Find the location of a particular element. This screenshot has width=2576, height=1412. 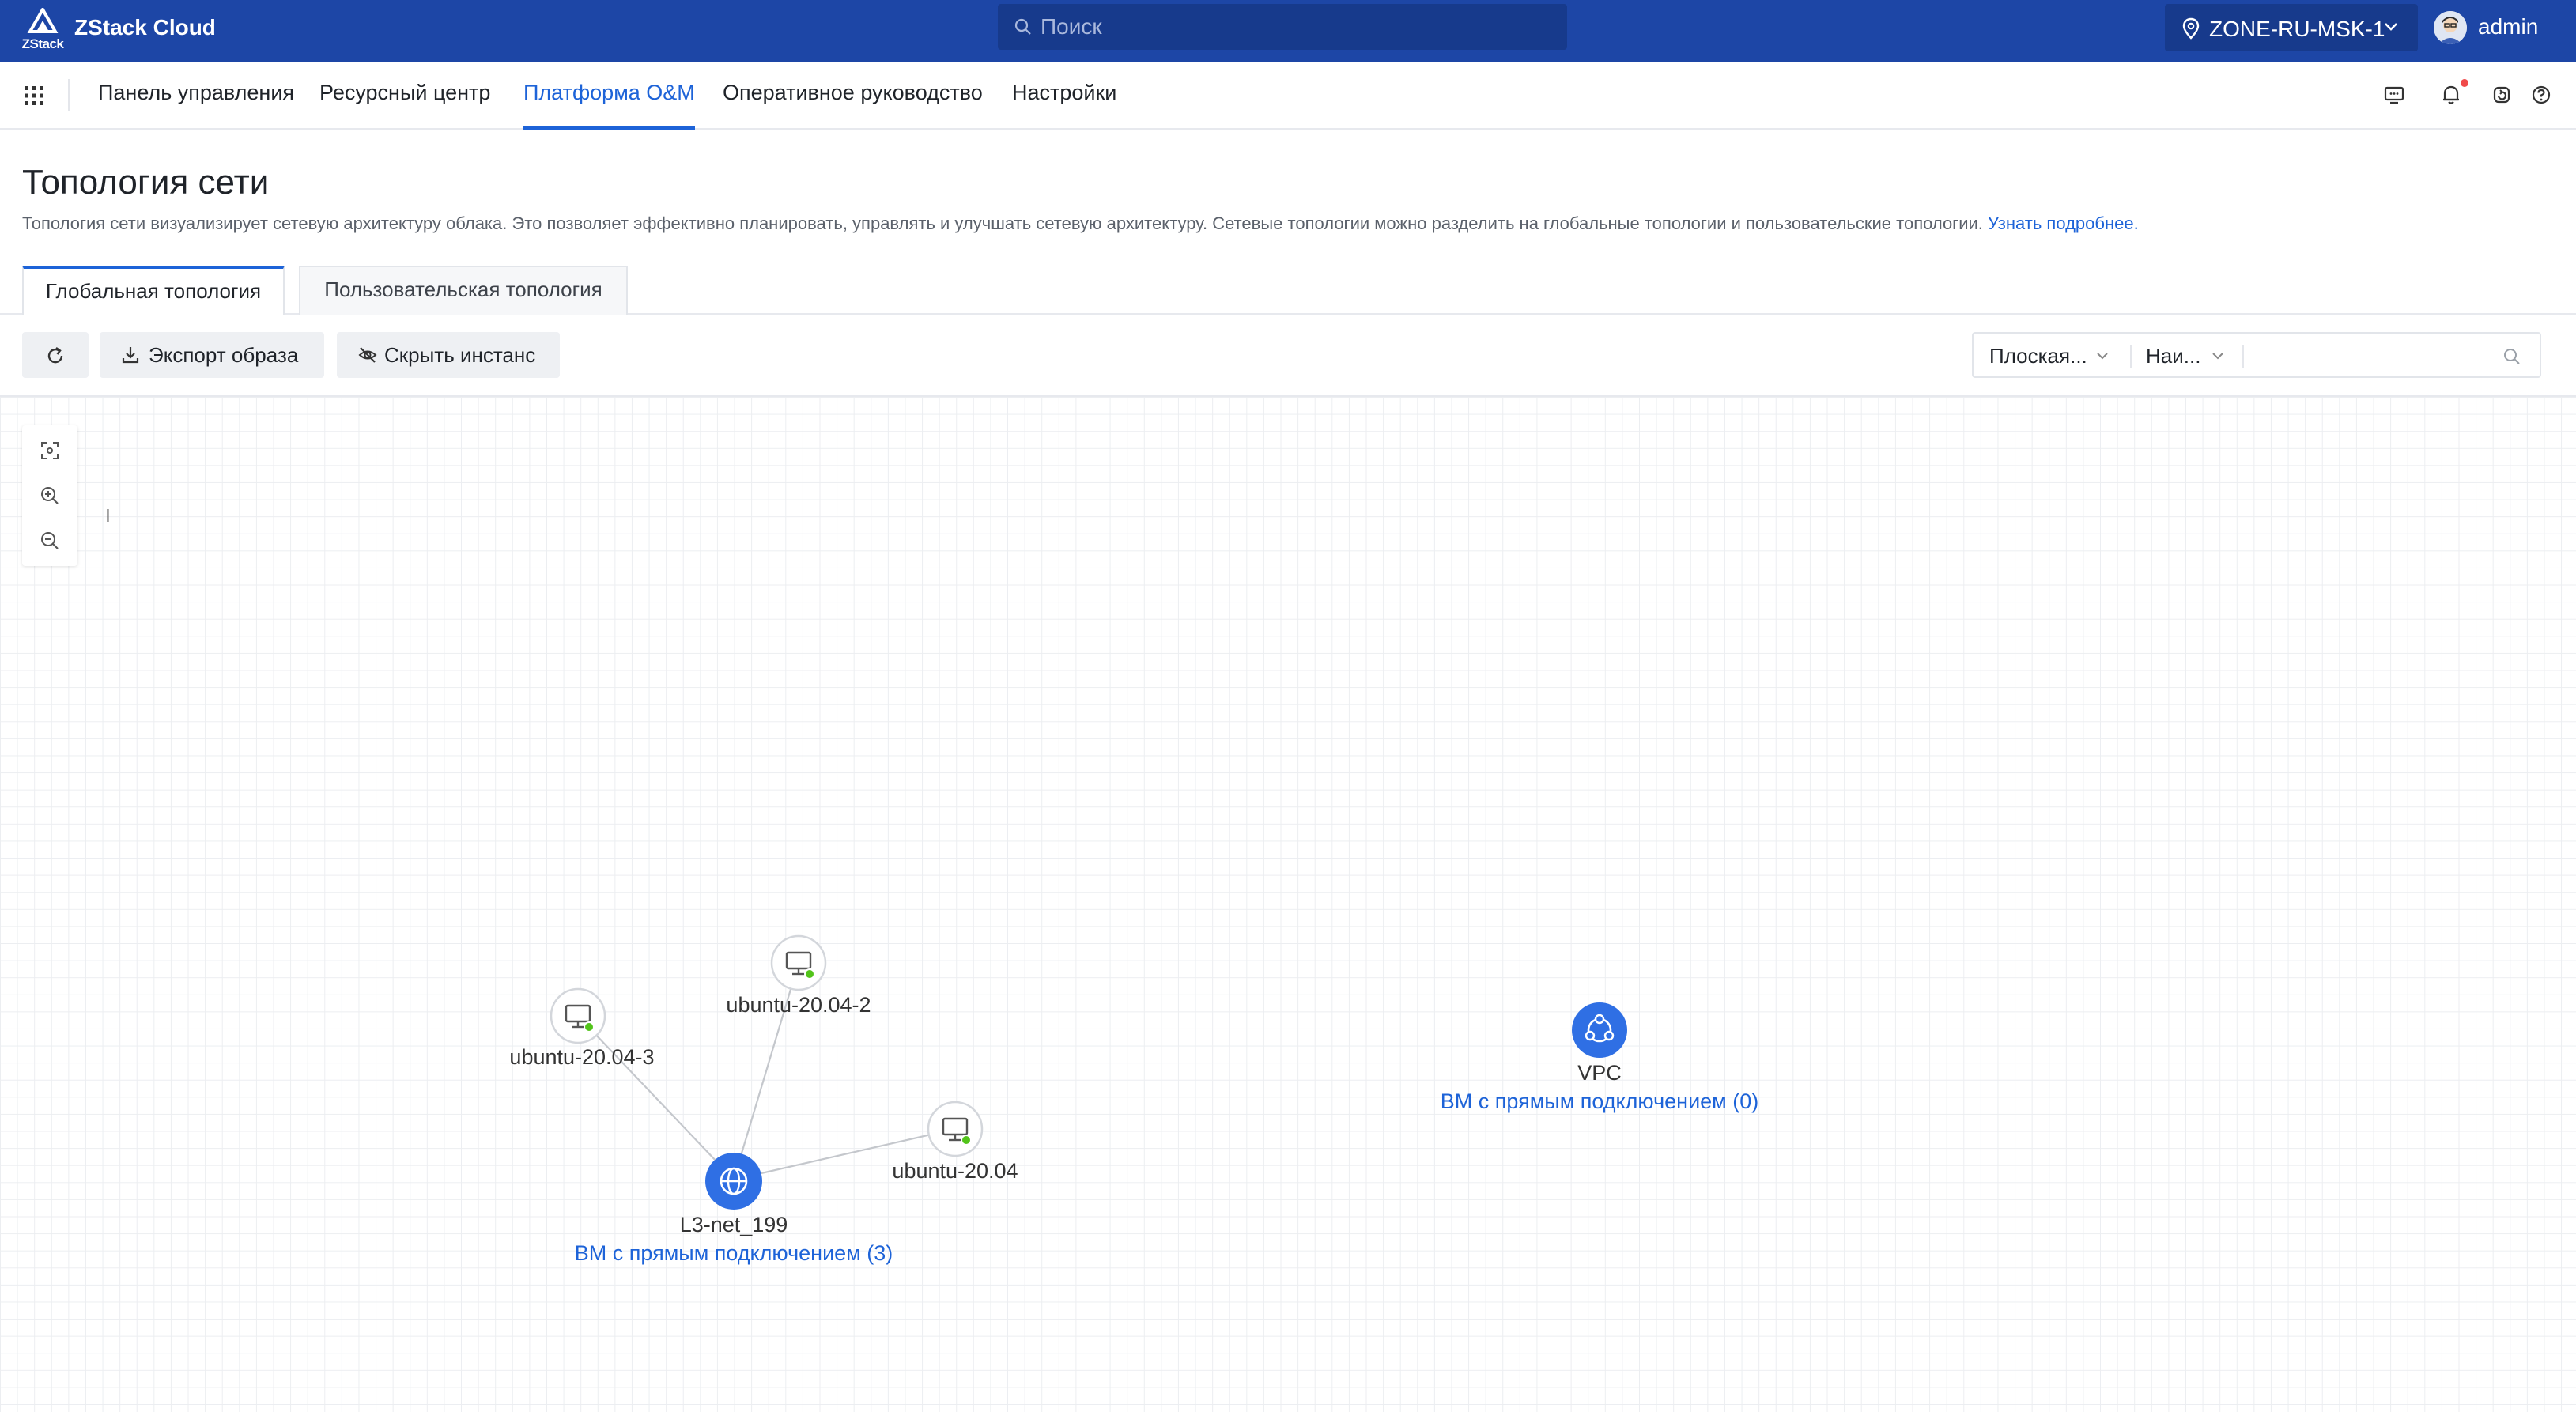

username: admin is located at coordinates (2508, 27).